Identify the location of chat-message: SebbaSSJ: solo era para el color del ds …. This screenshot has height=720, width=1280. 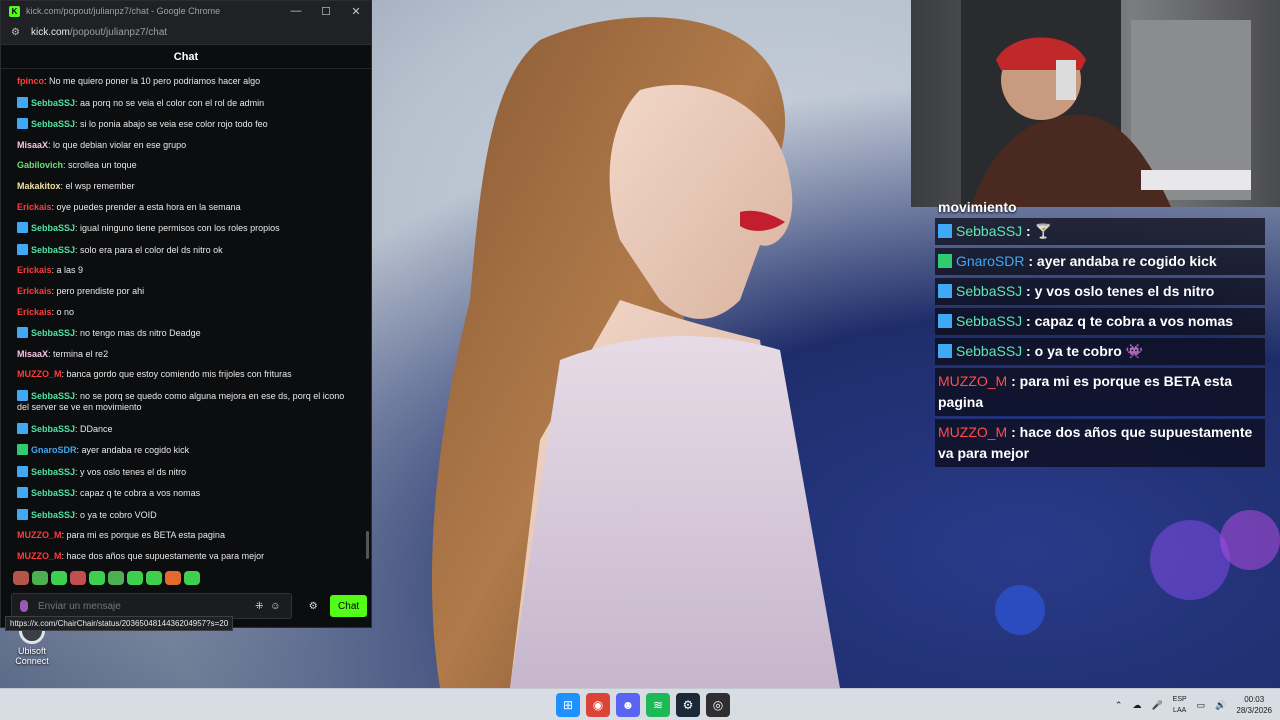
(187, 249).